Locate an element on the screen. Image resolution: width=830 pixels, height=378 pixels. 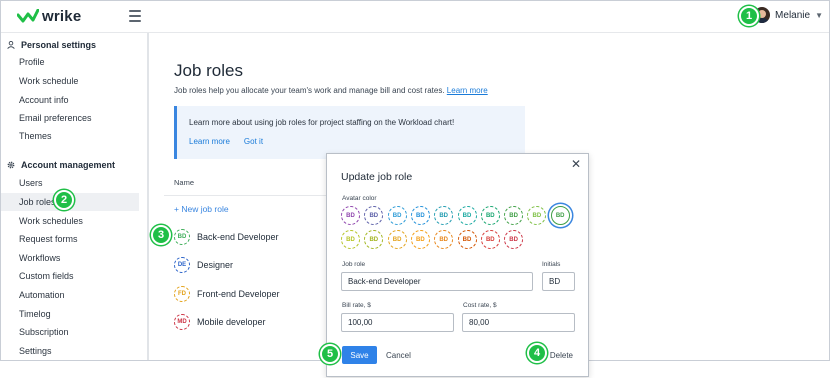
section-label: Personal settings is located at coordinates (59, 45).